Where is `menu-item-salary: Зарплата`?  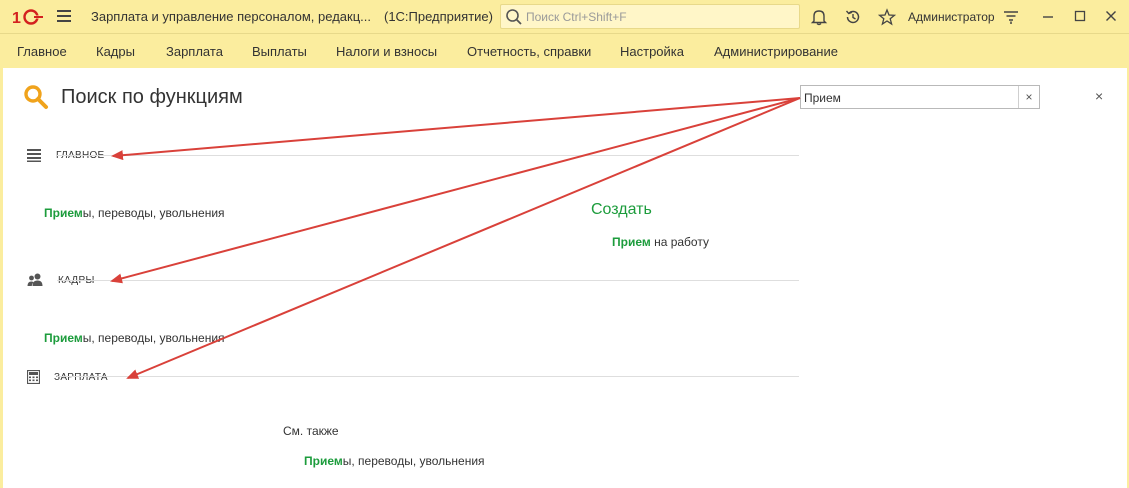
menu-item-salary: Зарплата is located at coordinates (194, 51).